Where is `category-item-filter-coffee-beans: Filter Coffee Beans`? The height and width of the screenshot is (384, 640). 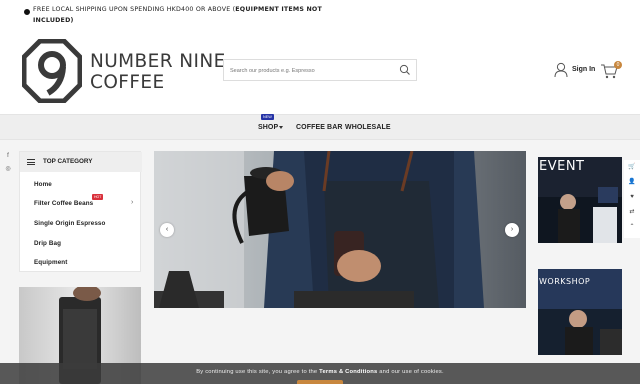 category-item-filter-coffee-beans: Filter Coffee Beans is located at coordinates (63, 203).